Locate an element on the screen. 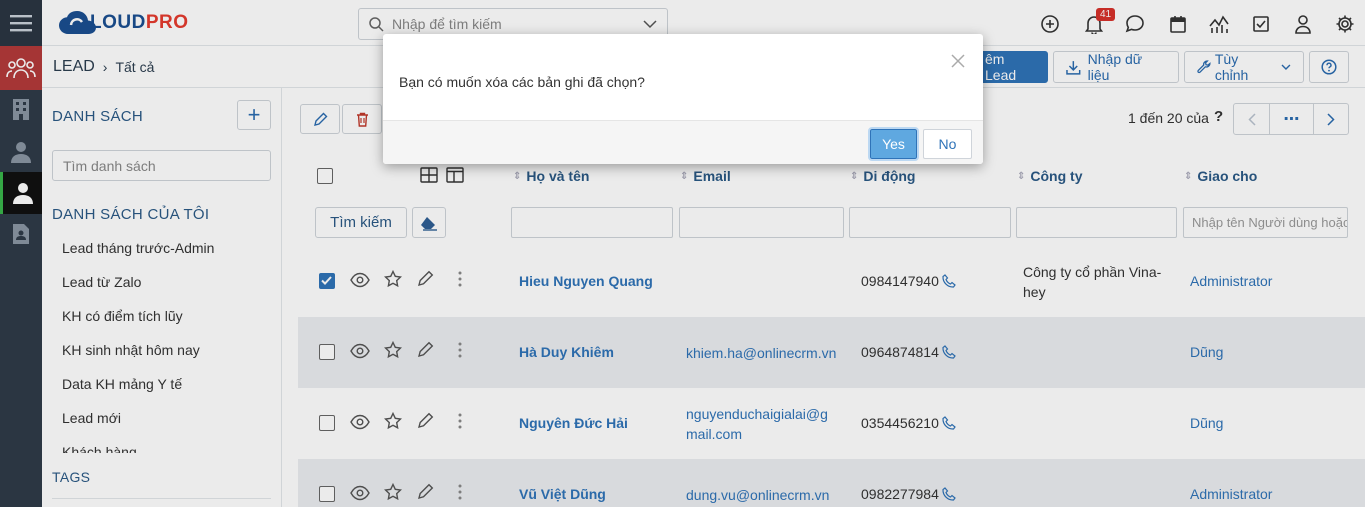 The height and width of the screenshot is (507, 1365). dialog-message: Bạn có muốn xóa các bản ghi đã chọn? is located at coordinates (522, 82).